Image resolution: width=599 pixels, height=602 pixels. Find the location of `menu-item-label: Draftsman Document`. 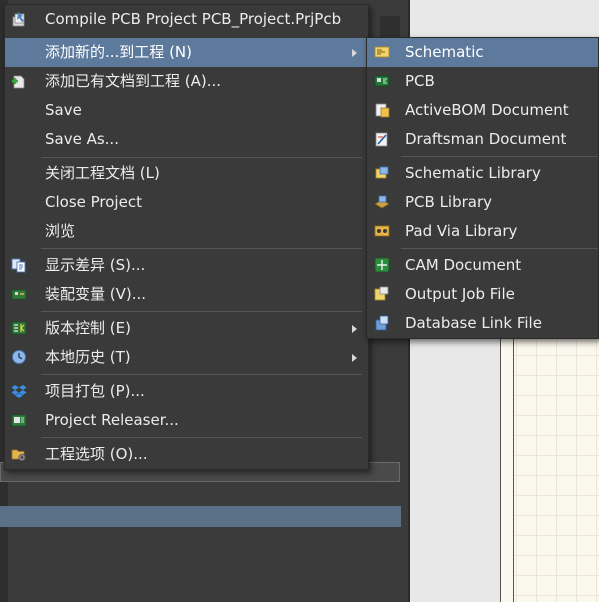

menu-item-label: Draftsman Document is located at coordinates (486, 139).